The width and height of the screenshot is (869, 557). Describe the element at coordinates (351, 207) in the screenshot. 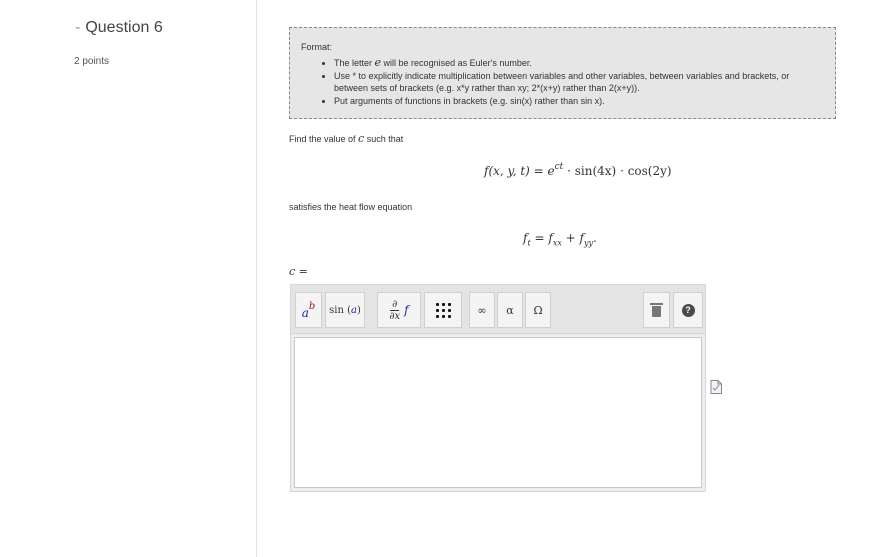

I see `heat-equation-prompt: satisfies the heat flow equation` at that location.